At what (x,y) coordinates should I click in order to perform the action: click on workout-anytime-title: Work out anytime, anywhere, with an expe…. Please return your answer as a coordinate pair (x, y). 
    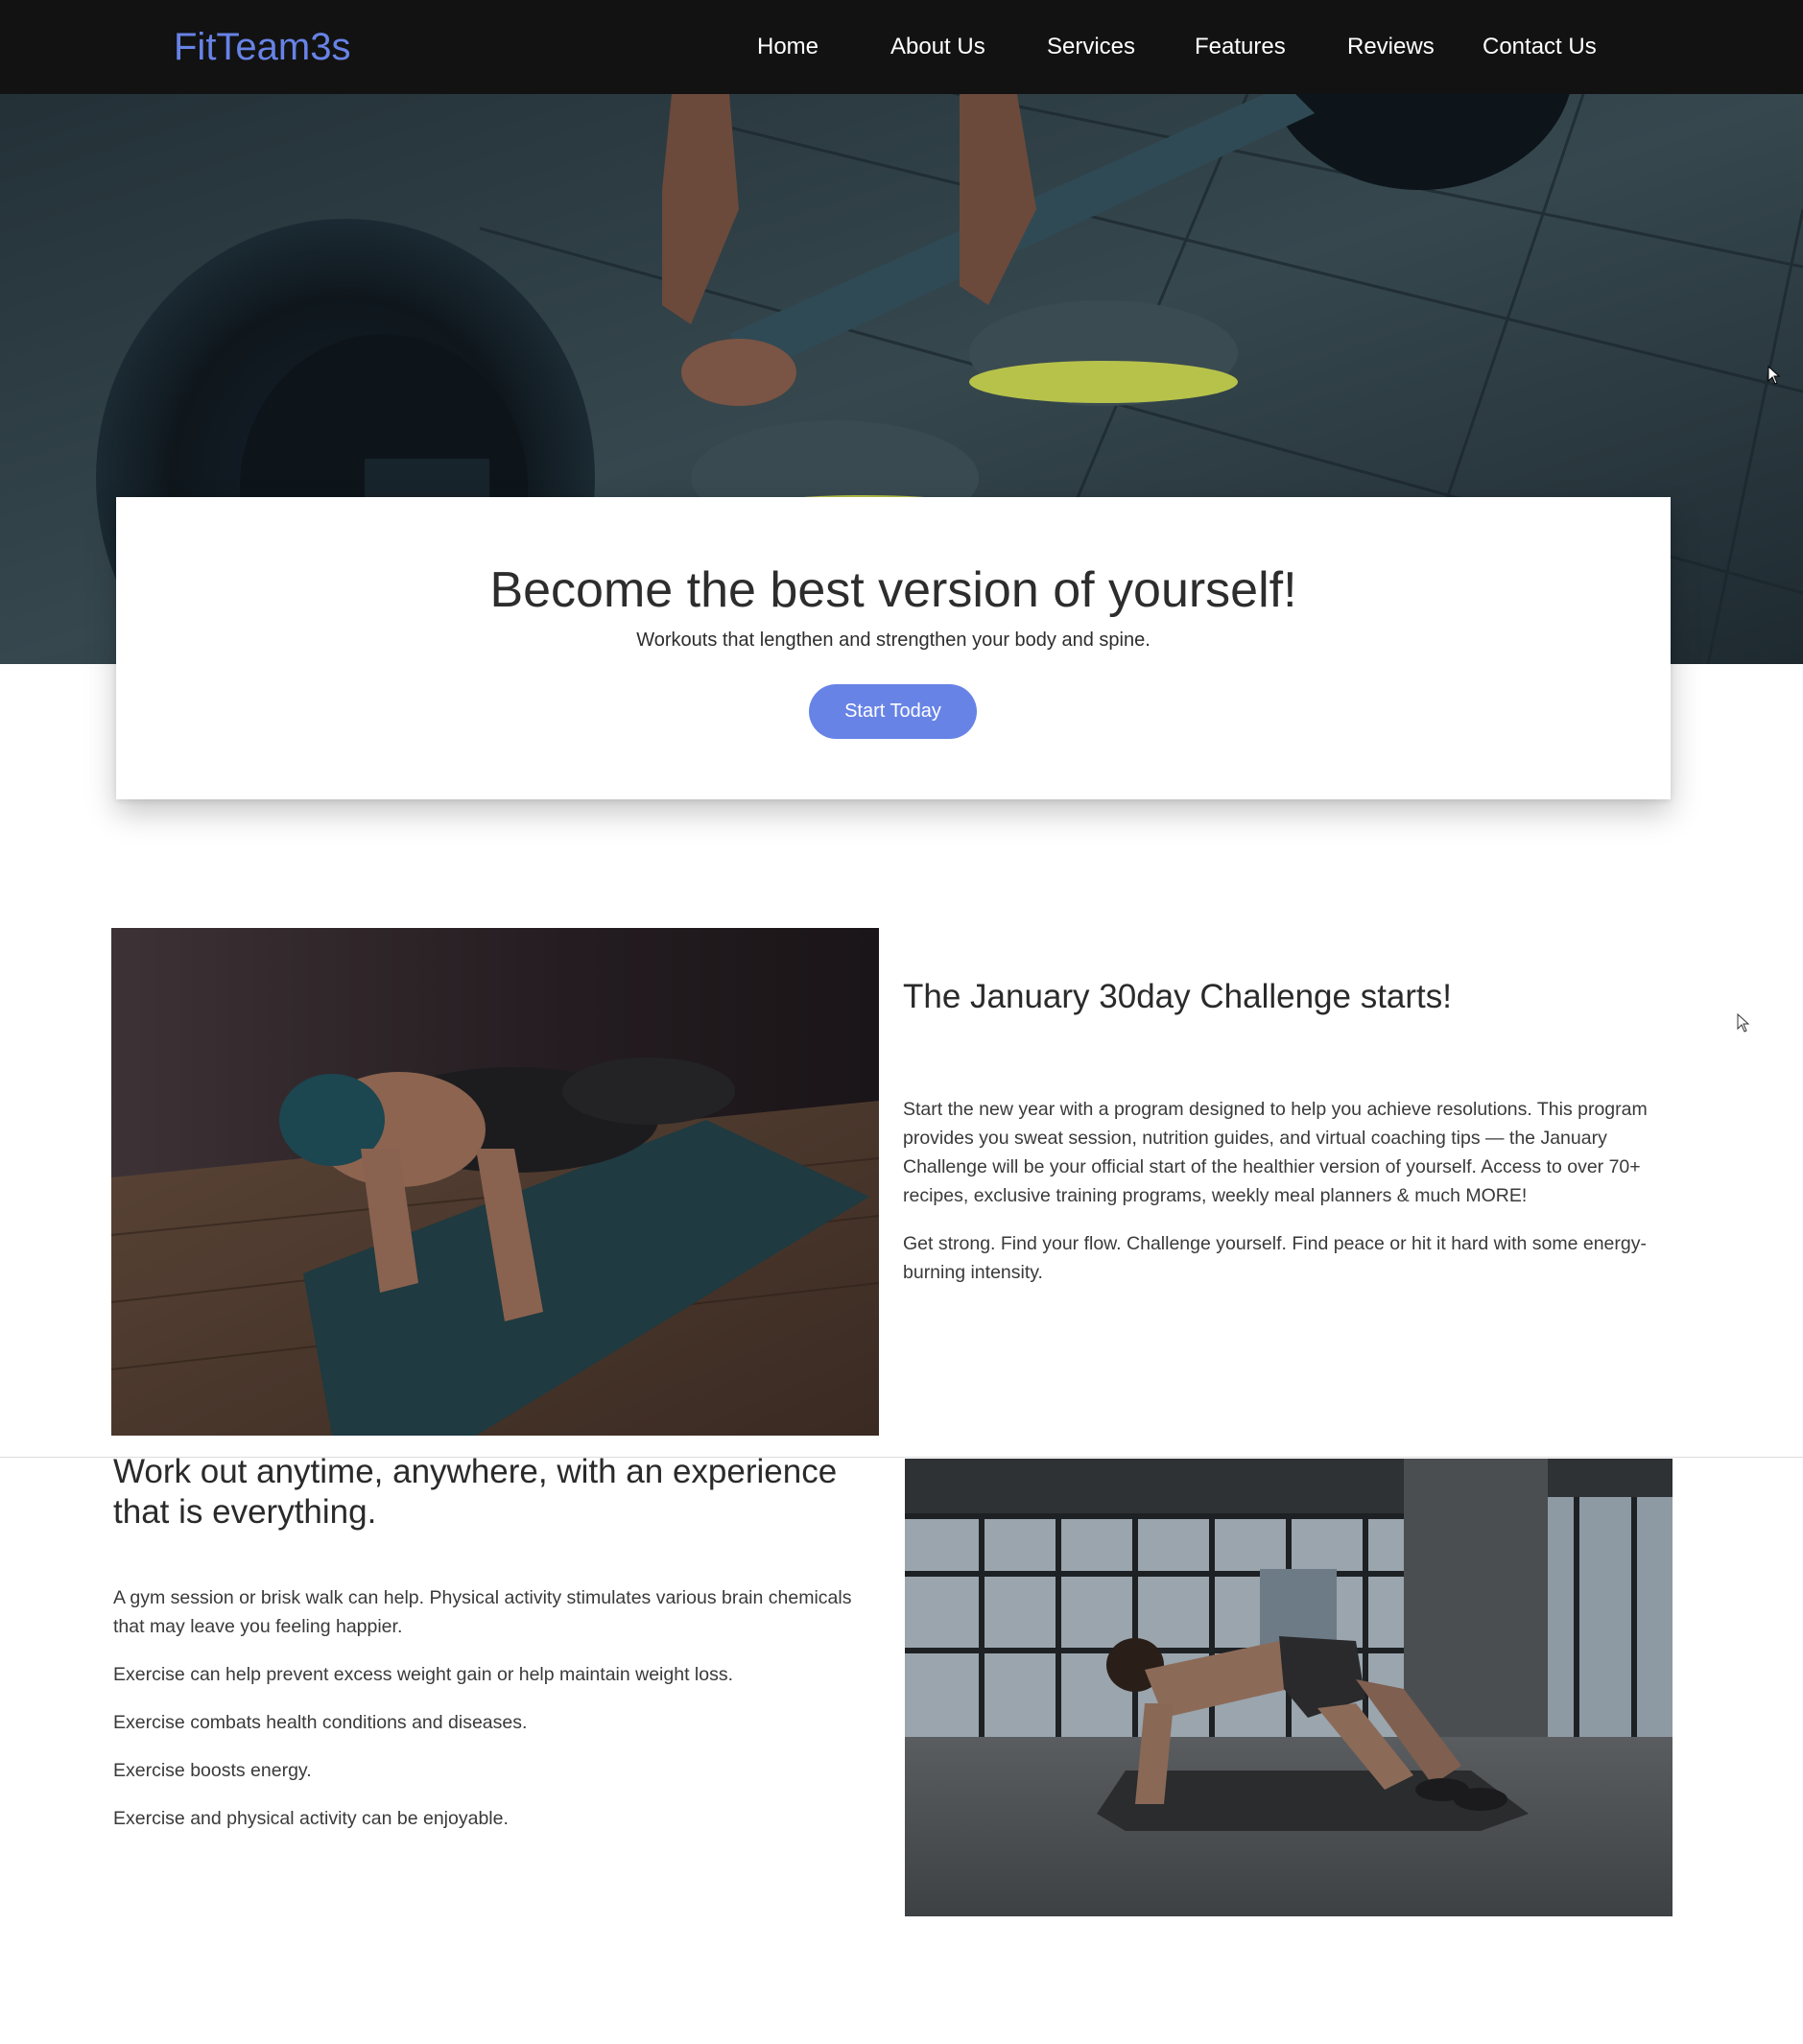
    Looking at the image, I should click on (475, 1492).